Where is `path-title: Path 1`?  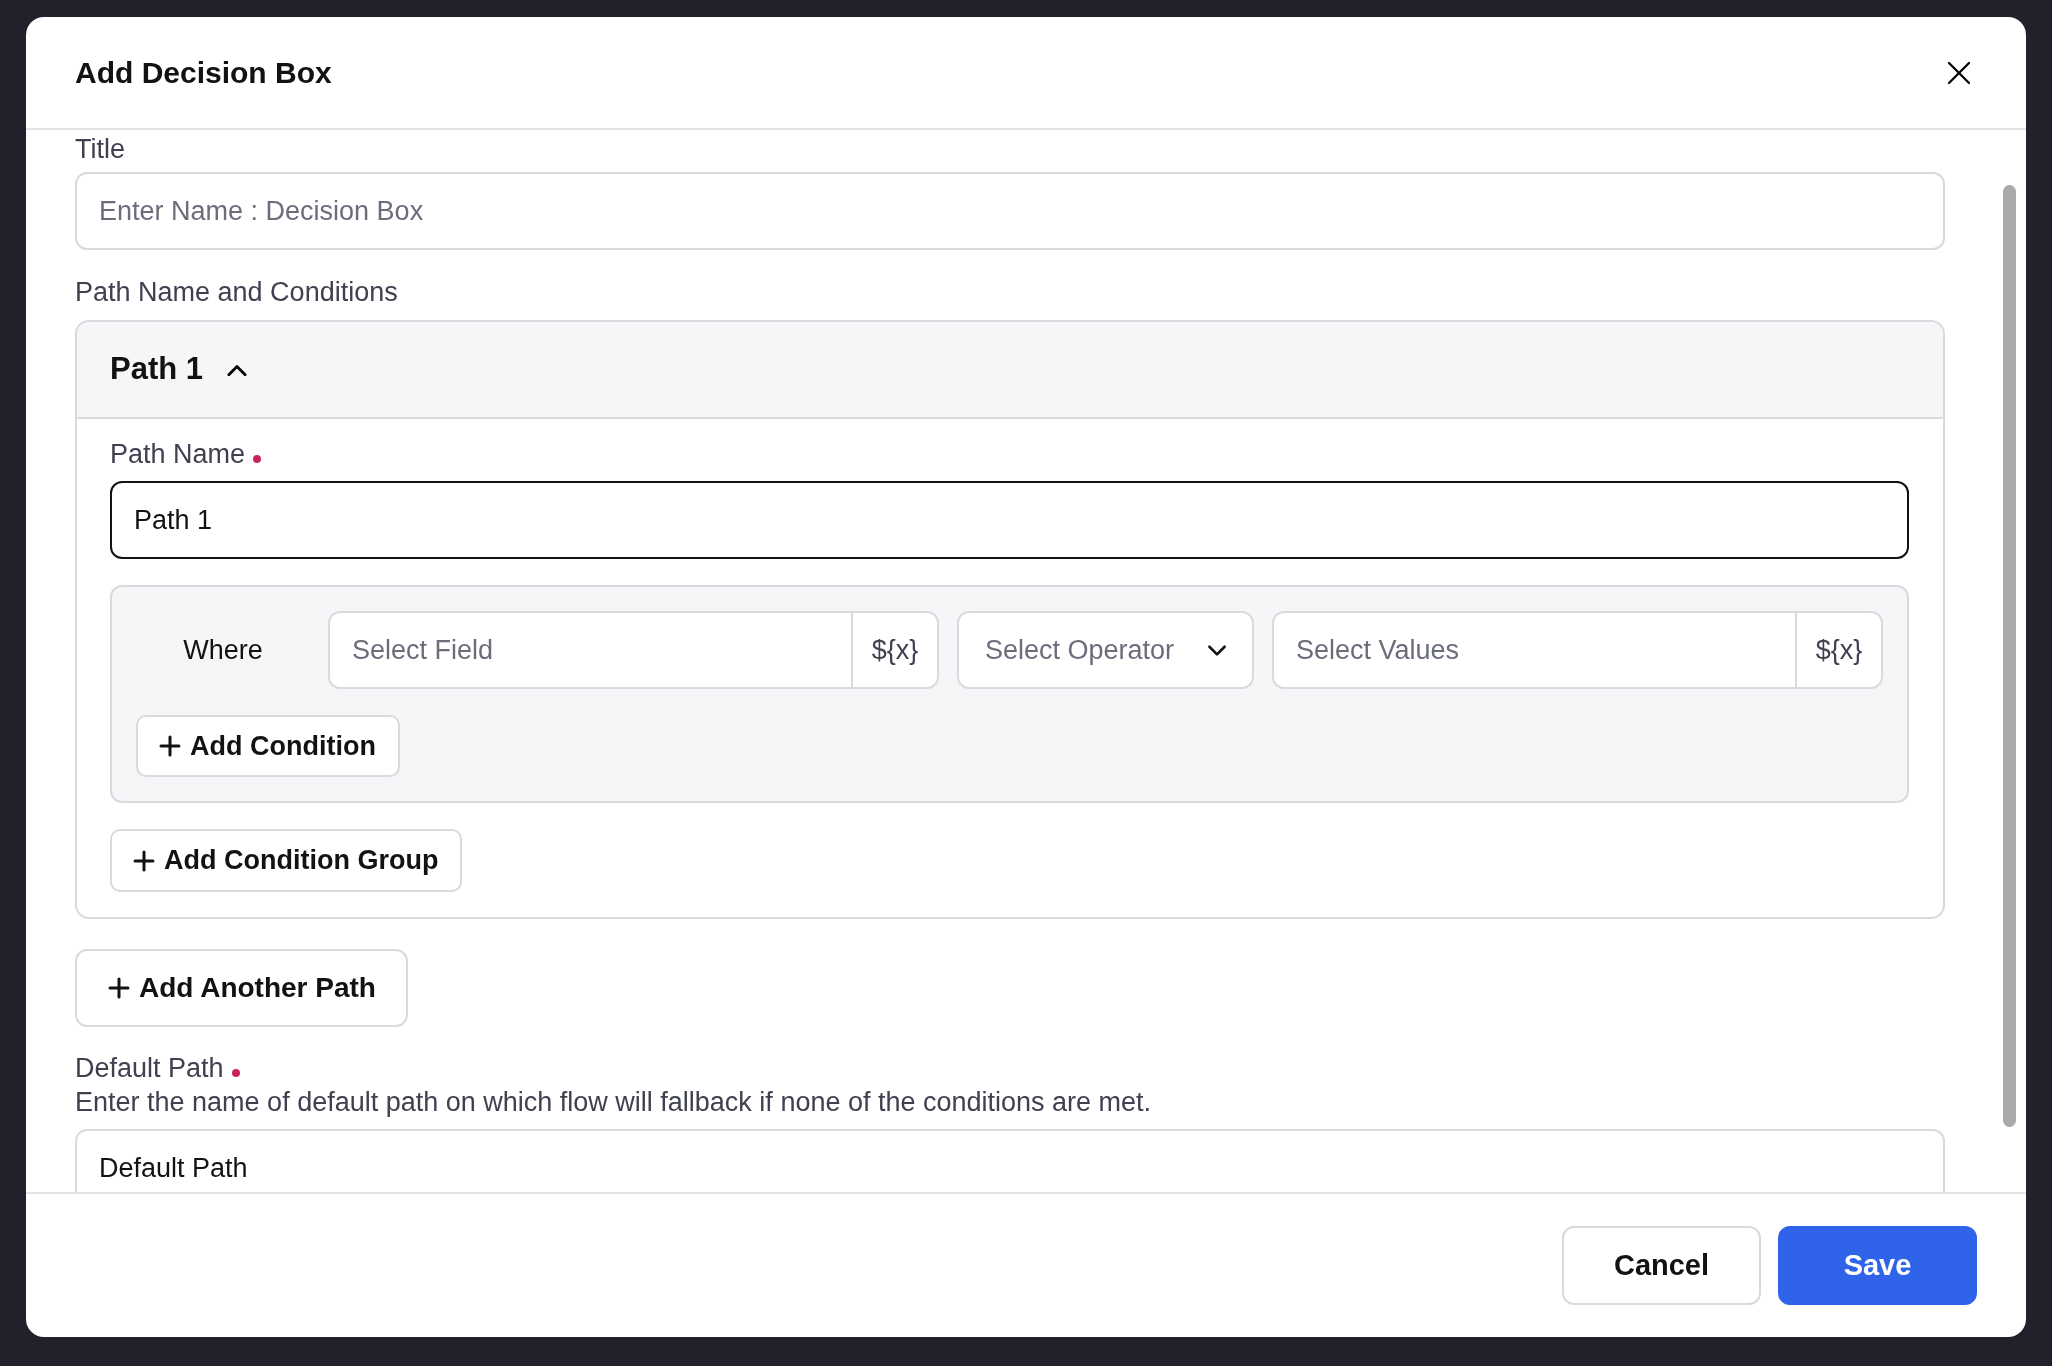 path-title: Path 1 is located at coordinates (157, 369).